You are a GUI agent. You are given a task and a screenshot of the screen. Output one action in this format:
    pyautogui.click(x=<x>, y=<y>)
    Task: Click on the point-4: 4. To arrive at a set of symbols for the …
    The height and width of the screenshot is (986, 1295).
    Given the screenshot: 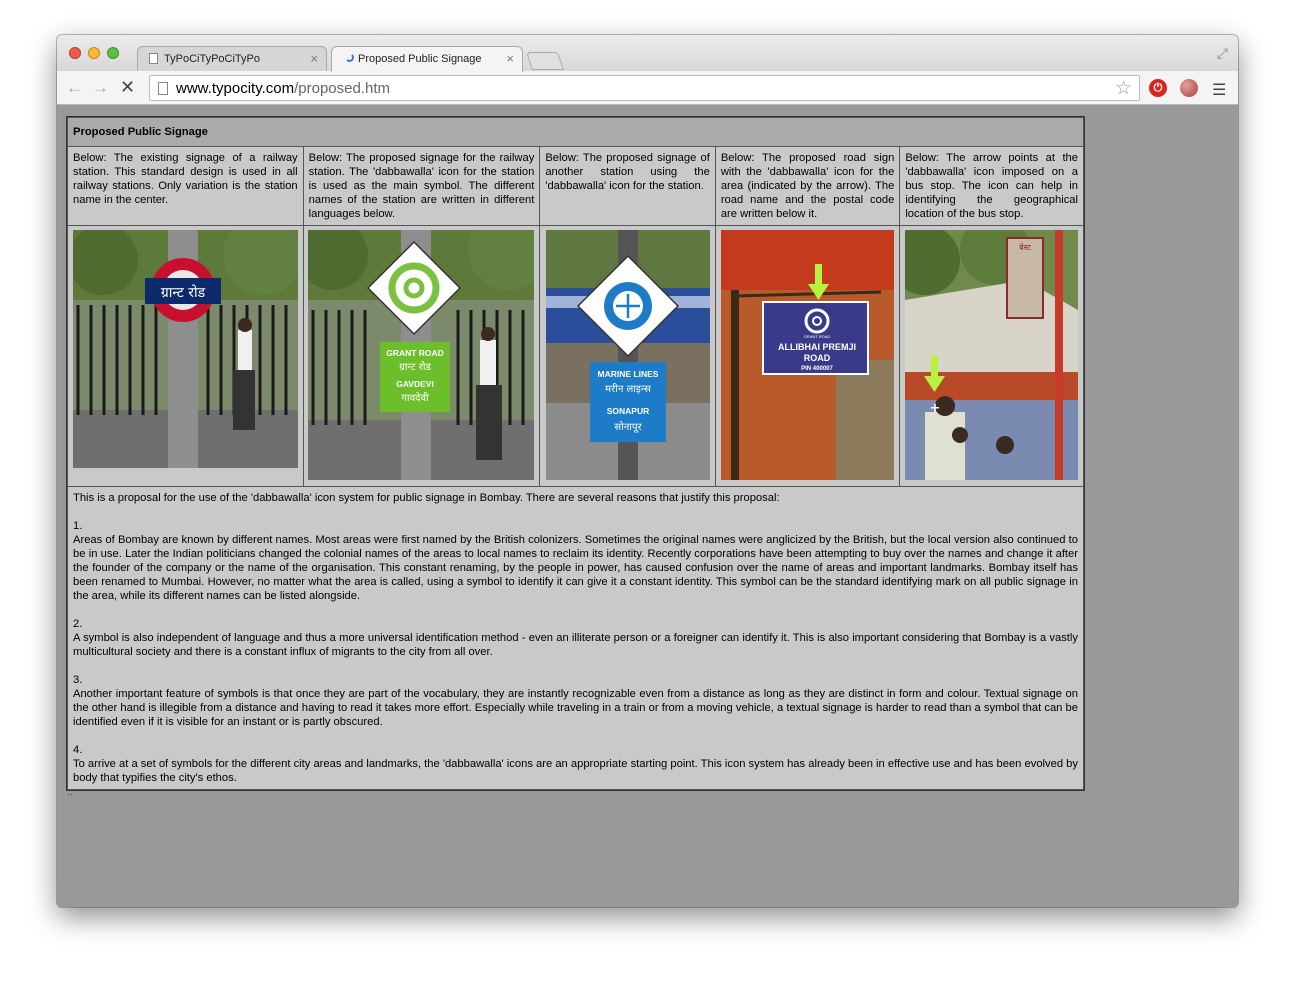 What is the action you would take?
    pyautogui.click(x=575, y=764)
    